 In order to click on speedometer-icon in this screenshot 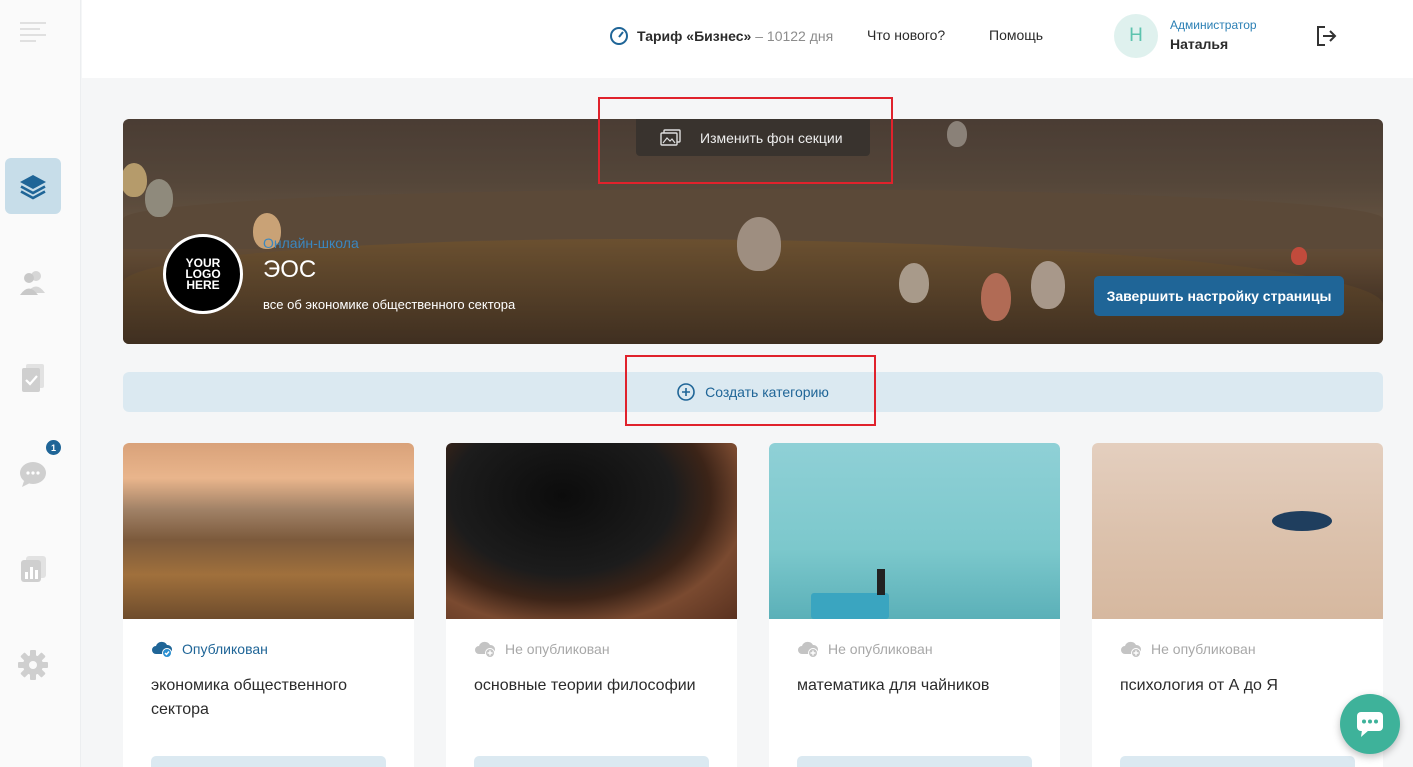, I will do `click(619, 36)`.